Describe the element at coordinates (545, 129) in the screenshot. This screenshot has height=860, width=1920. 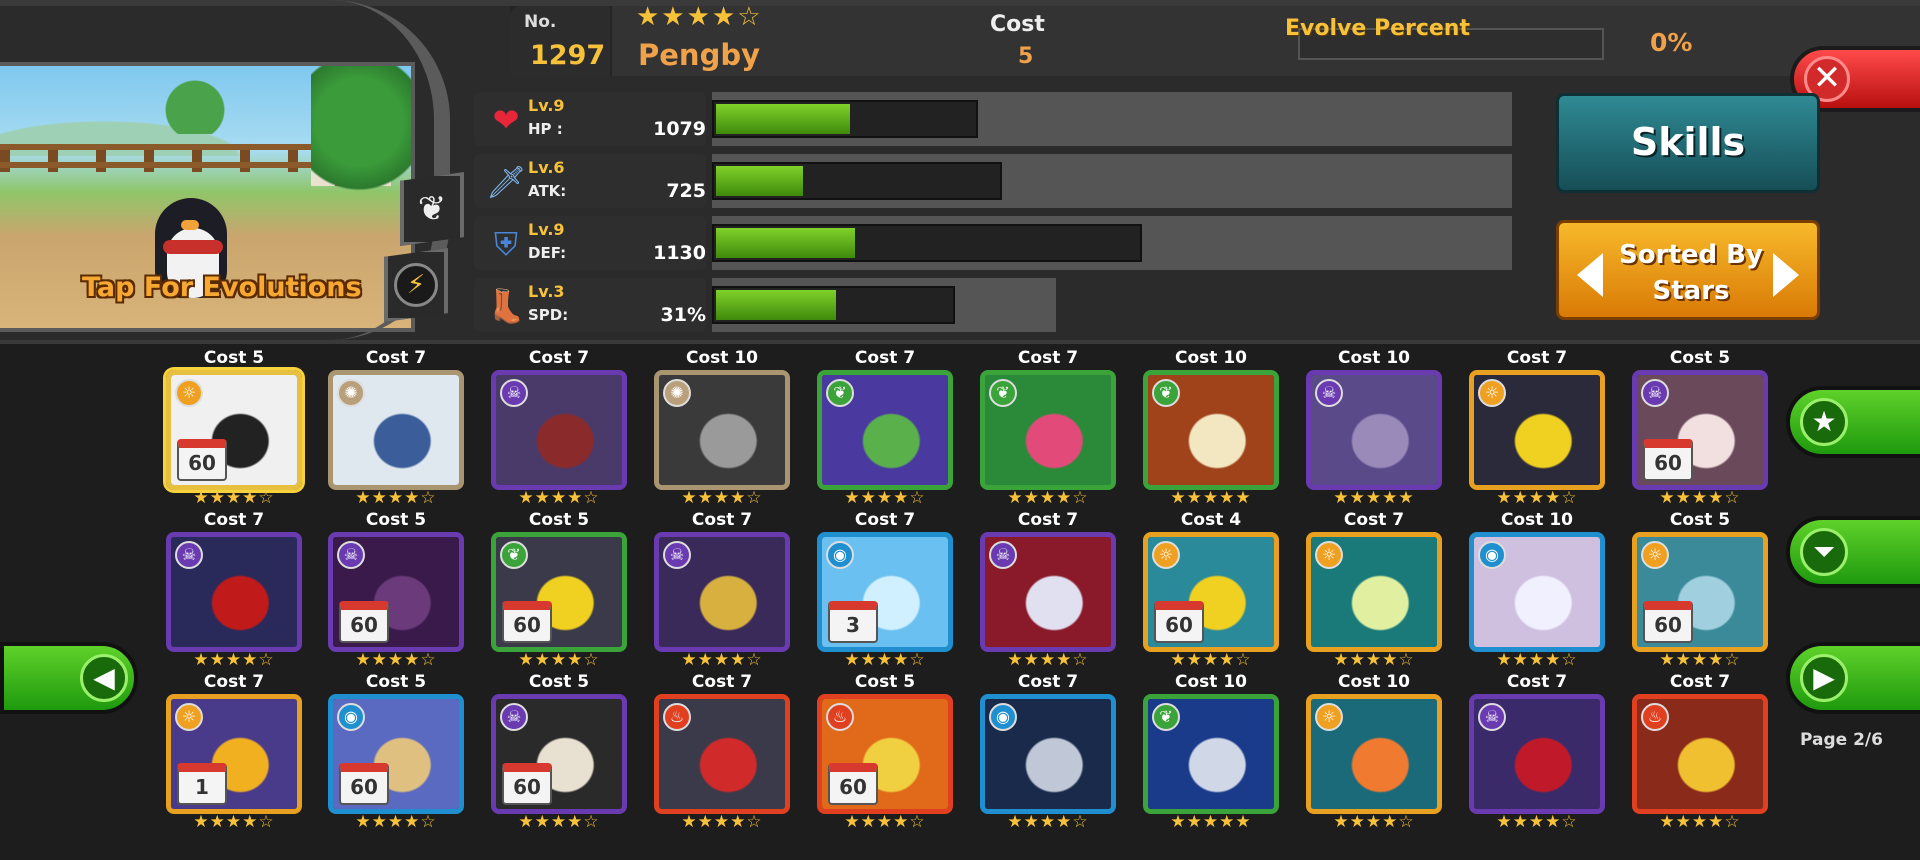
I see `stat-name: HP :` at that location.